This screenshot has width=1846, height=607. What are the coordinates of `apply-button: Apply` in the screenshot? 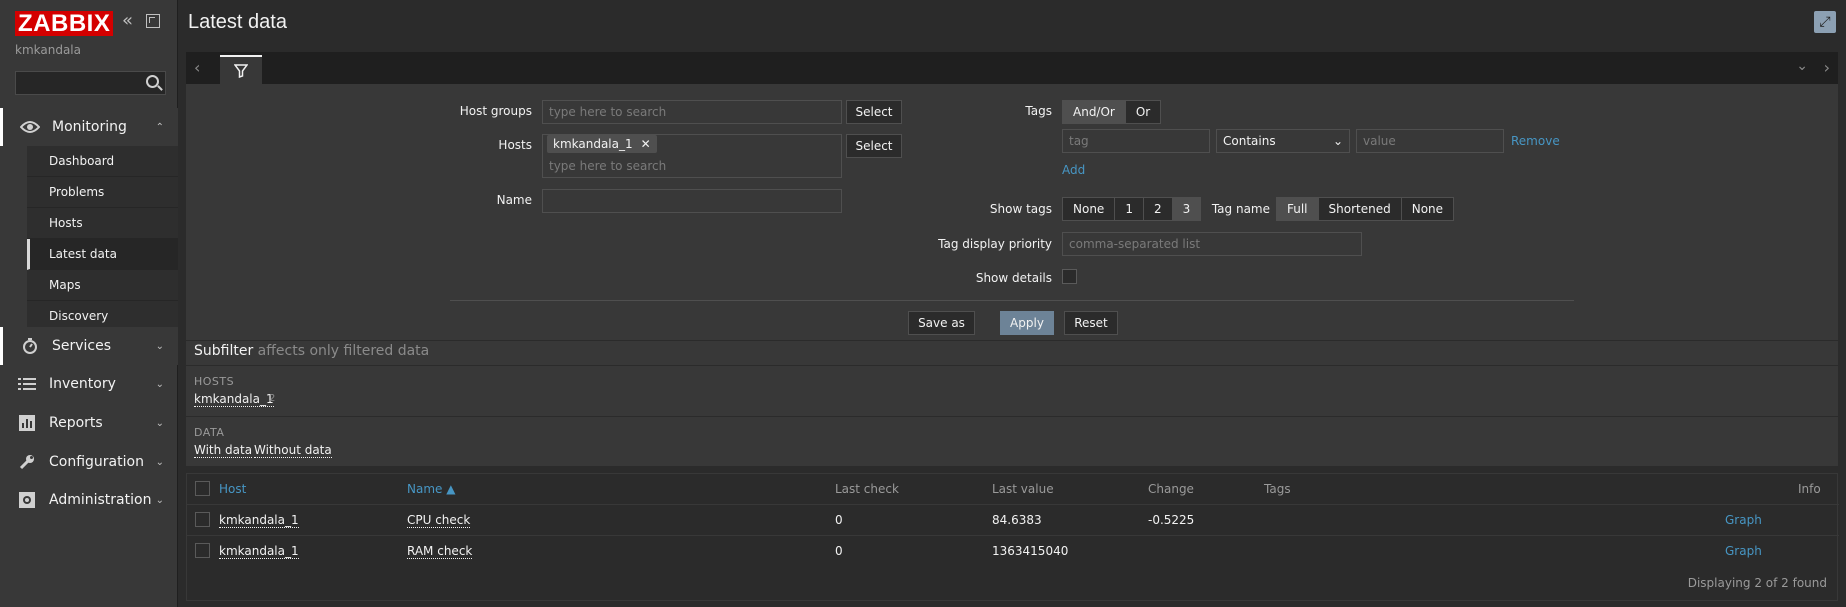 It's located at (1027, 323).